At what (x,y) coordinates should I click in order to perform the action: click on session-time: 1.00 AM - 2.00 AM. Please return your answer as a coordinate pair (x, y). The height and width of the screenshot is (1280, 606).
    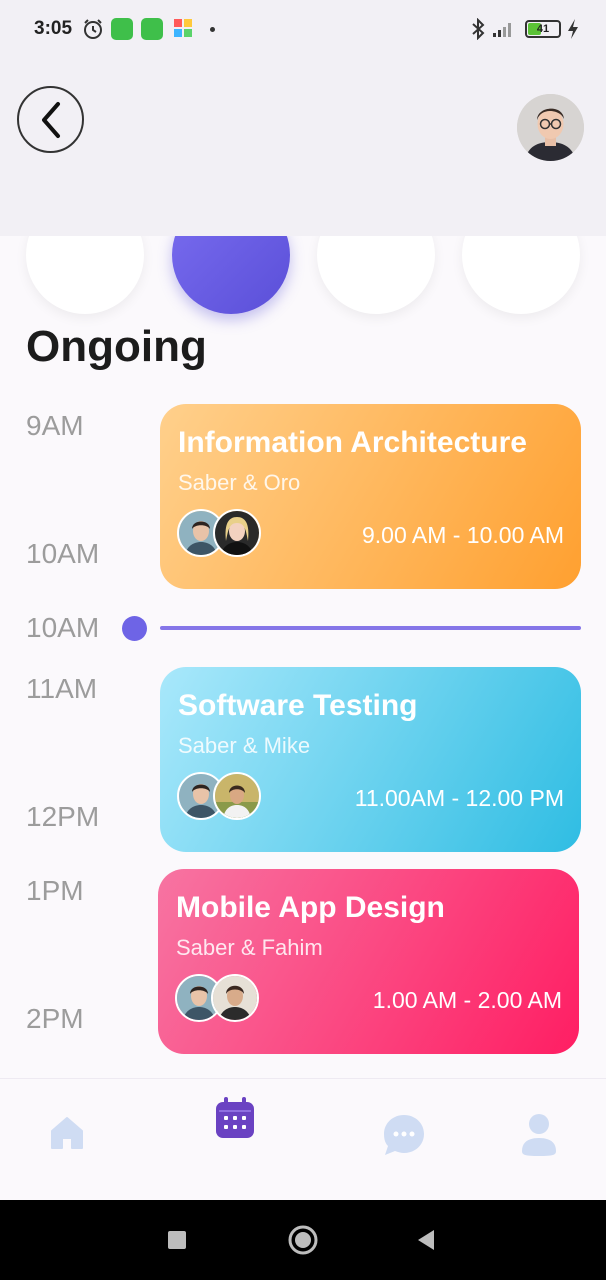
    Looking at the image, I should click on (467, 1000).